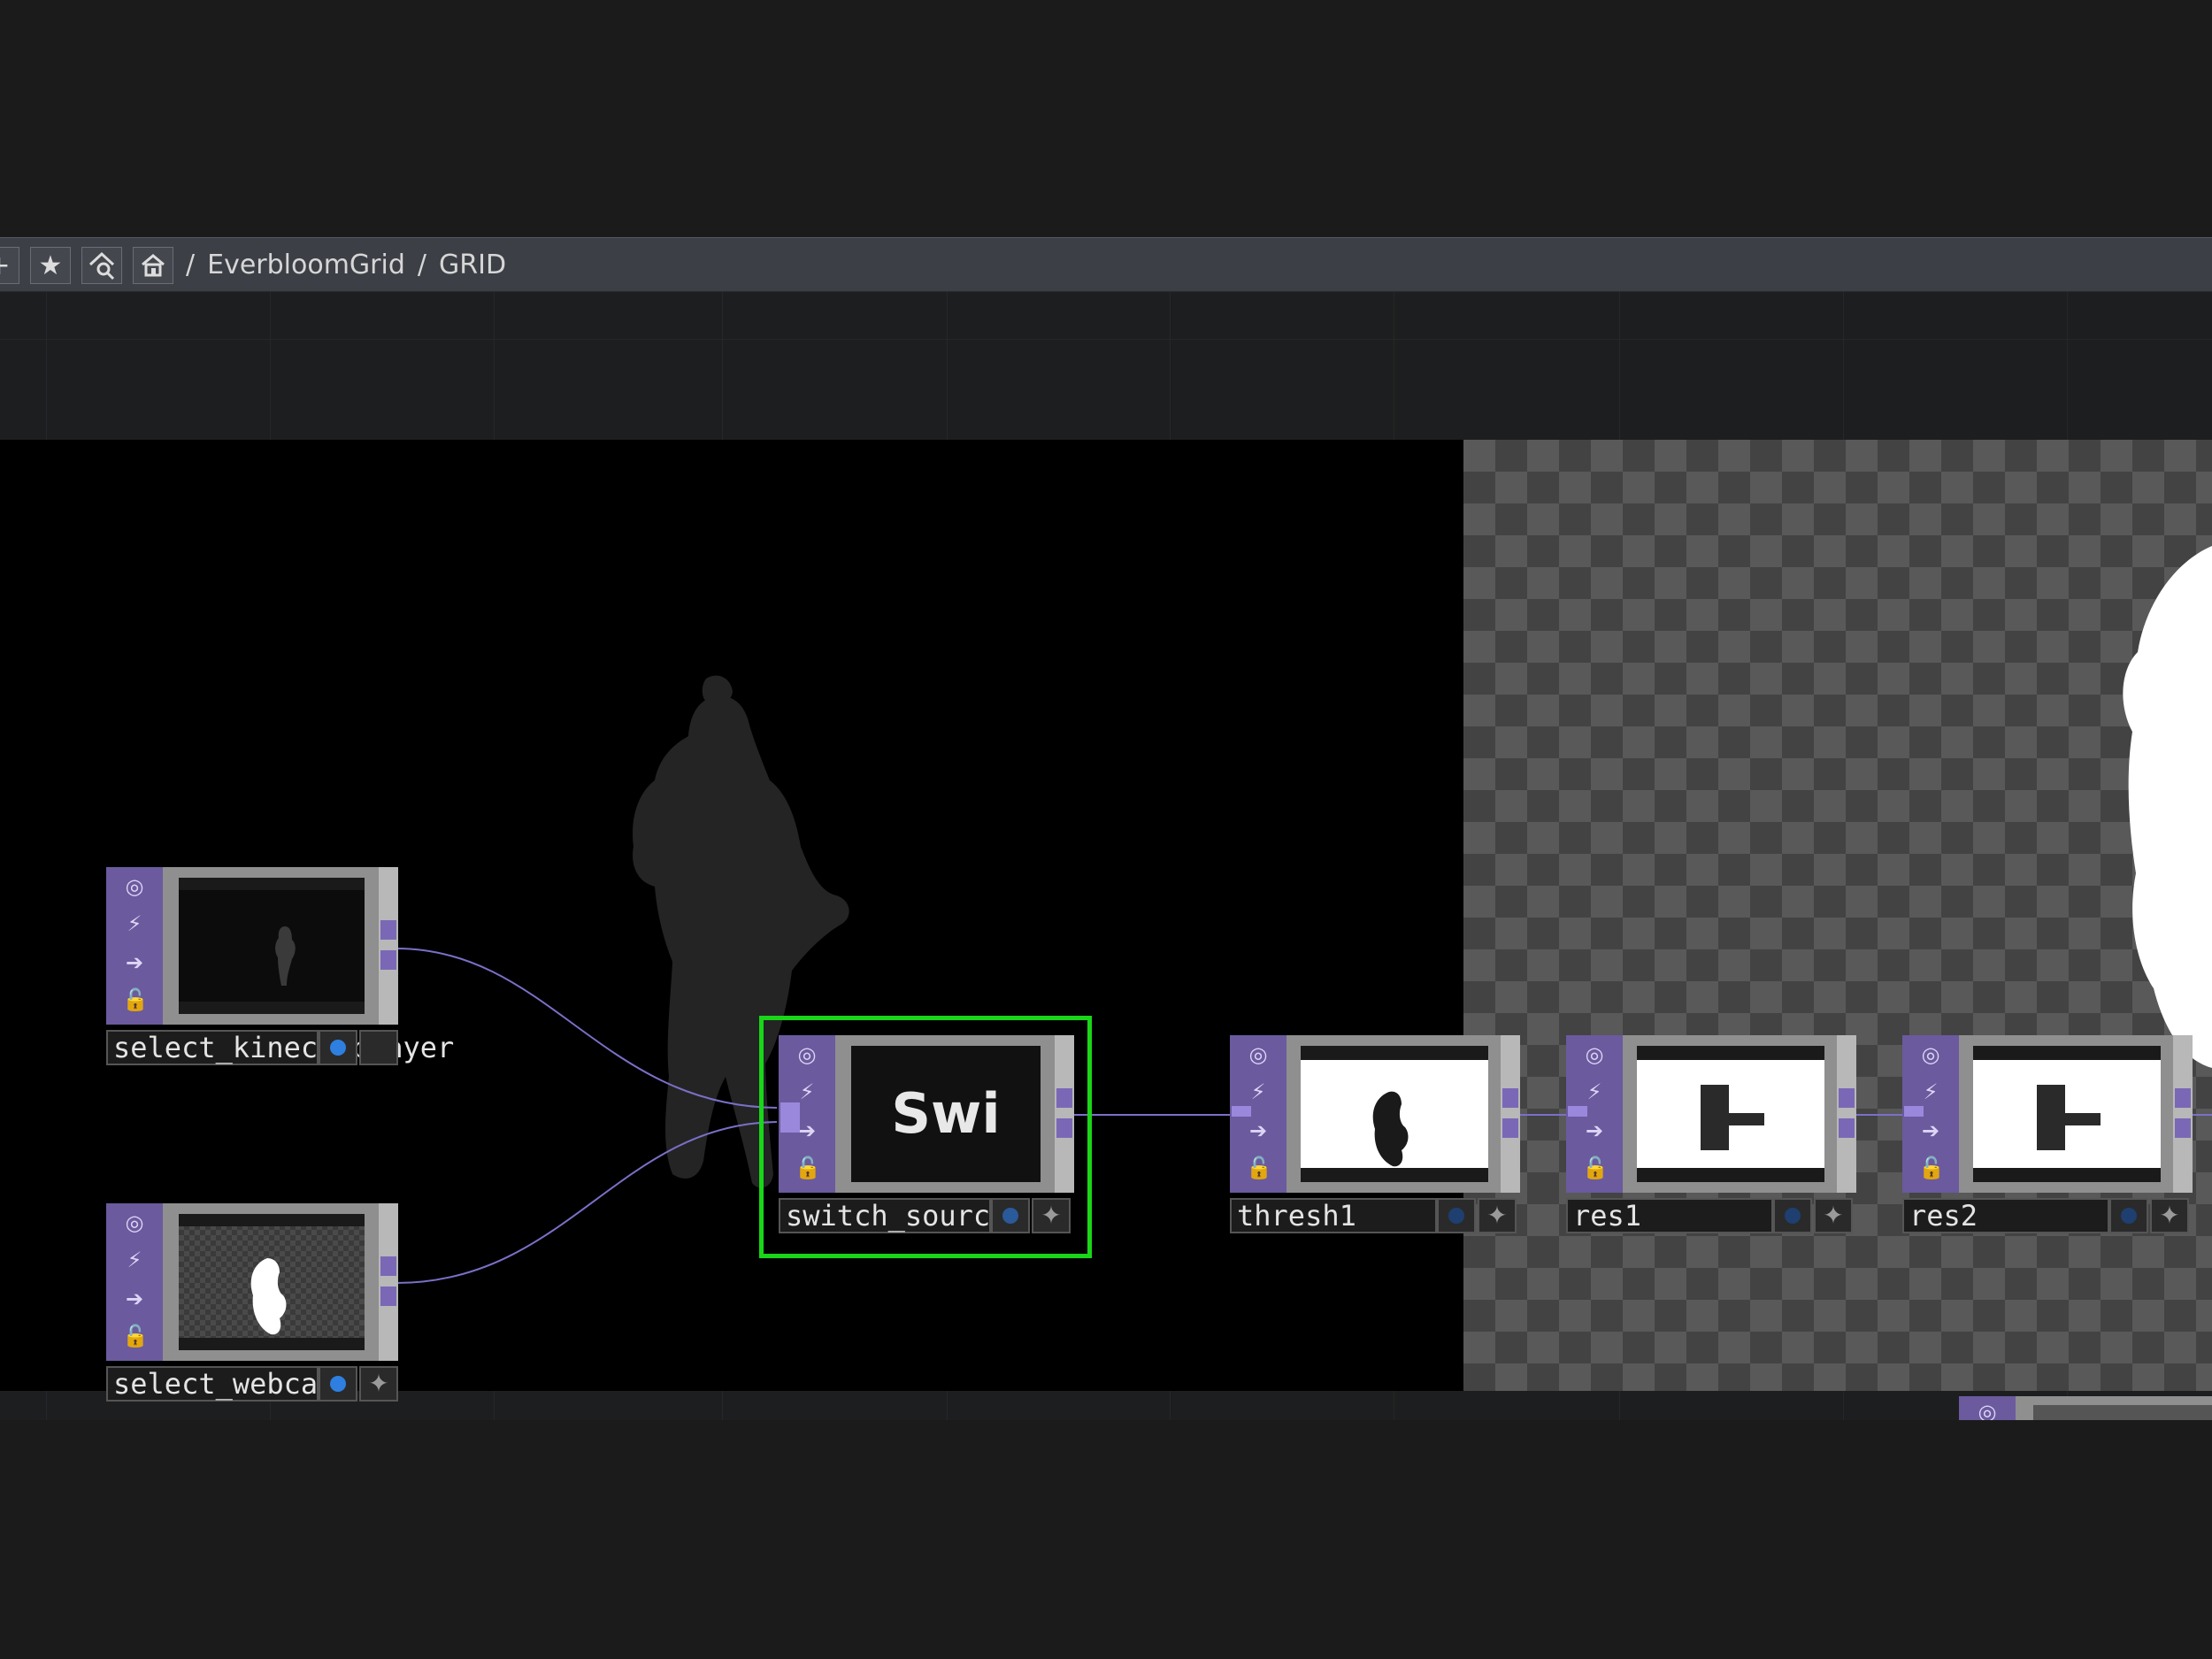 The height and width of the screenshot is (1659, 2212). I want to click on node-switch-source: ◎ ⚡ ➔ 🔓 Swi switch_source ✦, so click(926, 1134).